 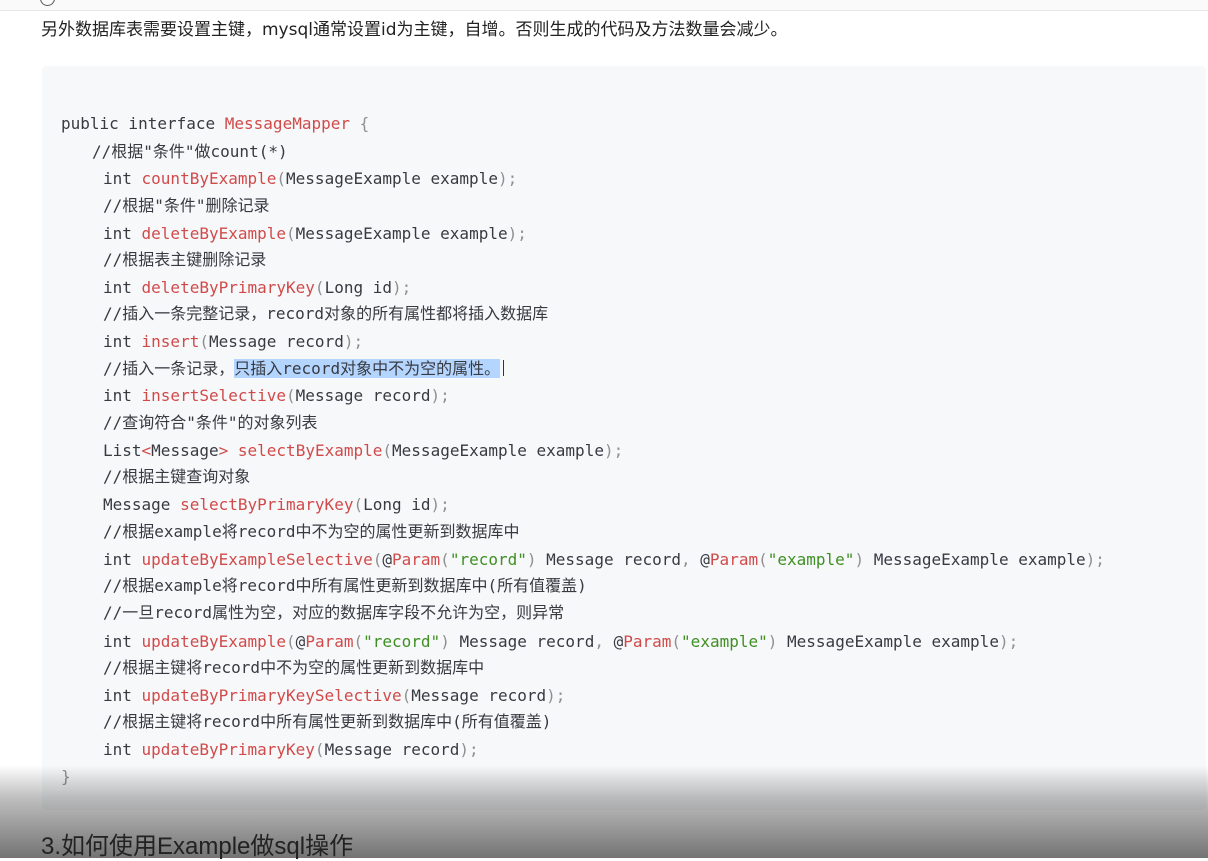 I want to click on code-comment: //插入一条完整记录，record对象的所有属性都将插入数据库, so click(x=326, y=313).